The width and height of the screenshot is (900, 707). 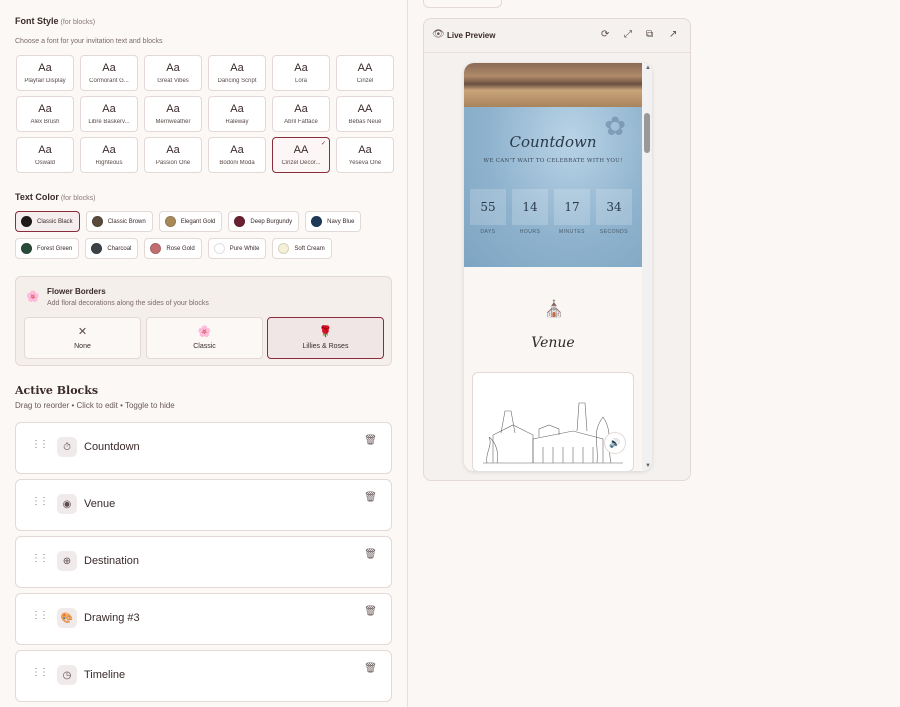 What do you see at coordinates (112, 561) in the screenshot?
I see `block-name: Destination` at bounding box center [112, 561].